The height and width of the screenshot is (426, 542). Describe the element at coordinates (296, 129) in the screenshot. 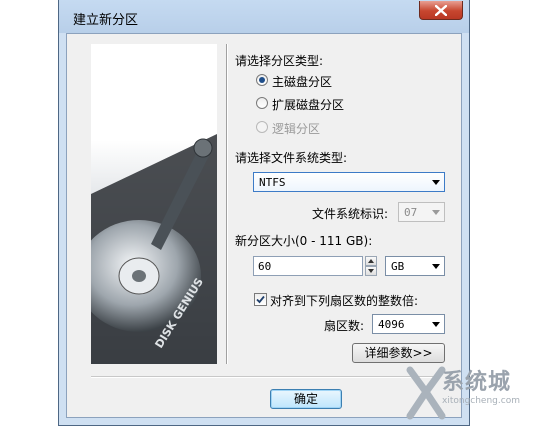

I see `logical-partition-label: 逻辑分区` at that location.